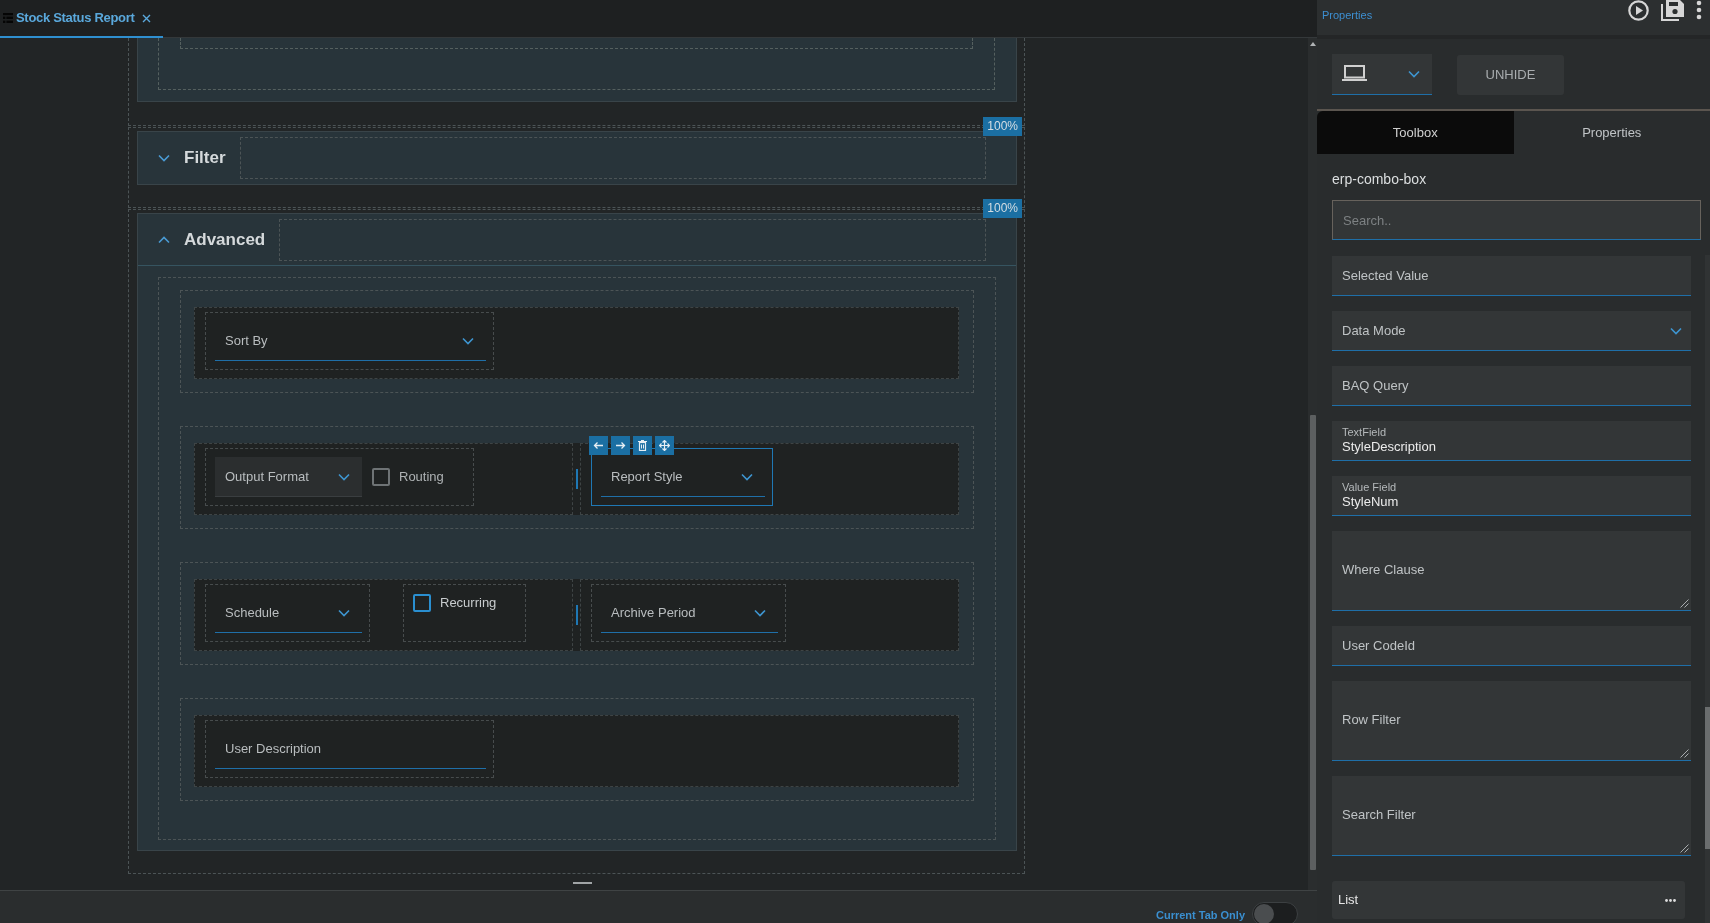 The height and width of the screenshot is (923, 1710). Describe the element at coordinates (1364, 432) in the screenshot. I see `field-label: TextField` at that location.